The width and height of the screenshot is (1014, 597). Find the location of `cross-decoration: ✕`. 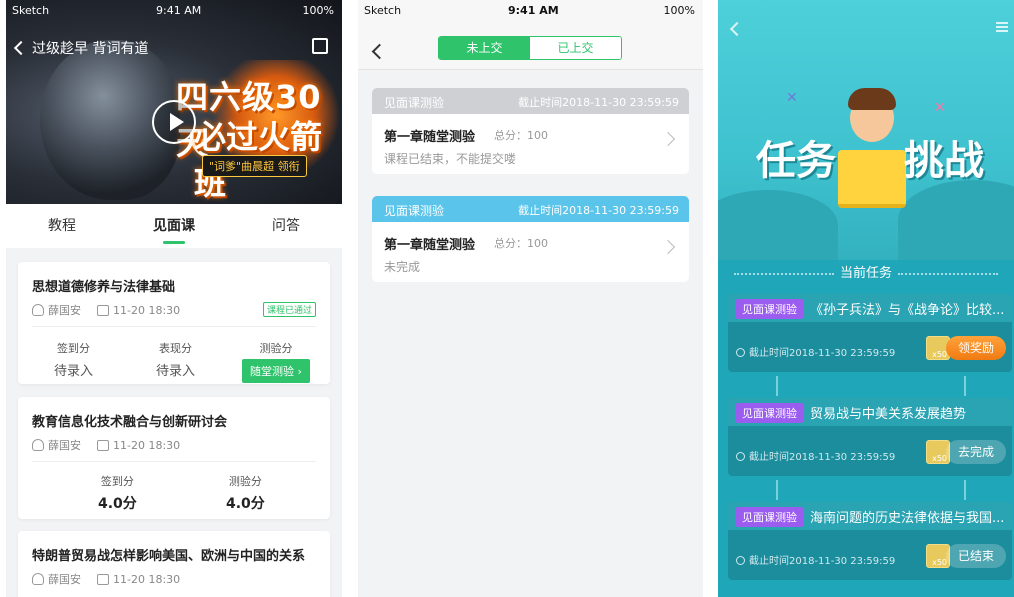

cross-decoration: ✕ is located at coordinates (940, 108).